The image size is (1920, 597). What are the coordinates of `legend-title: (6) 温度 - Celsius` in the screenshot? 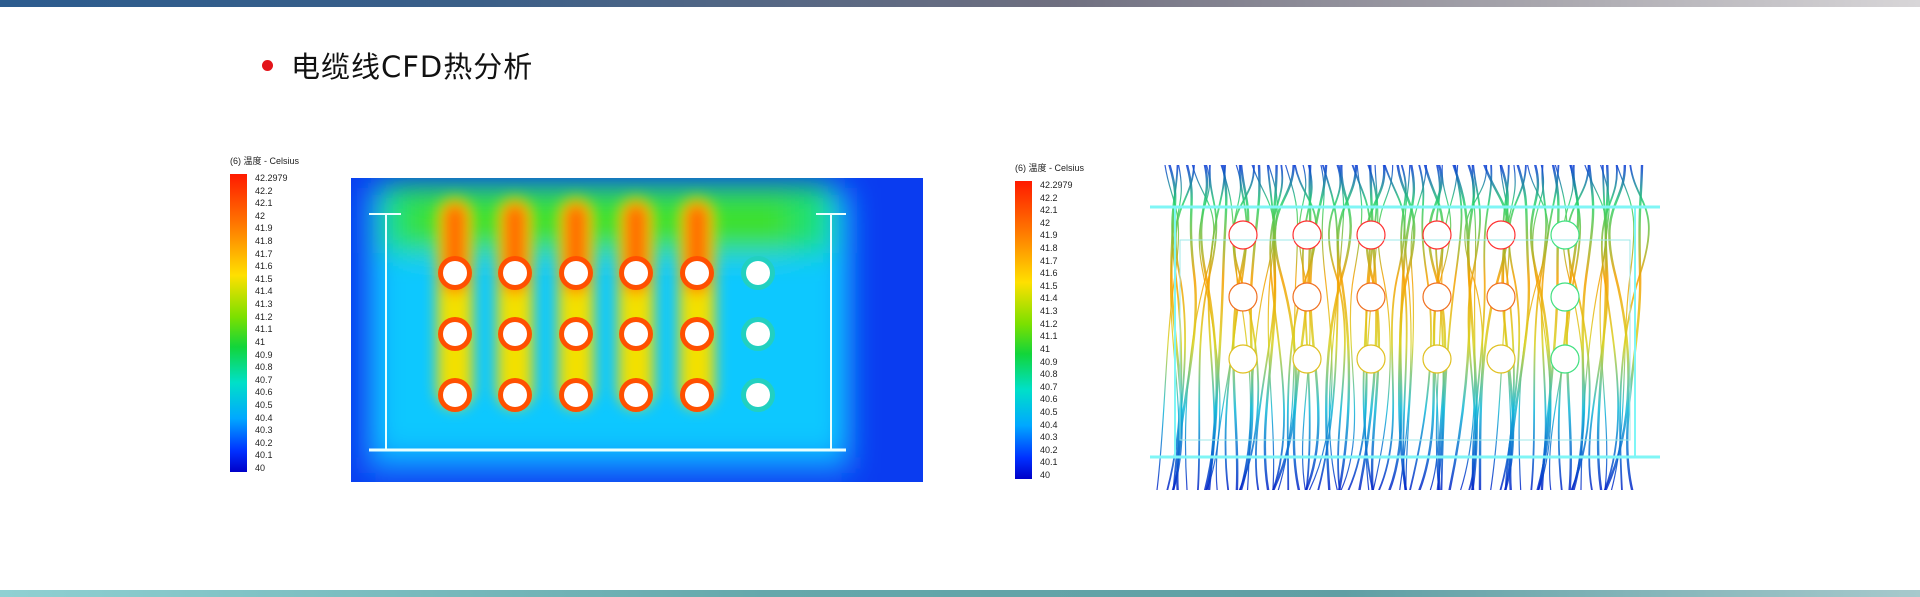 It's located at (1050, 168).